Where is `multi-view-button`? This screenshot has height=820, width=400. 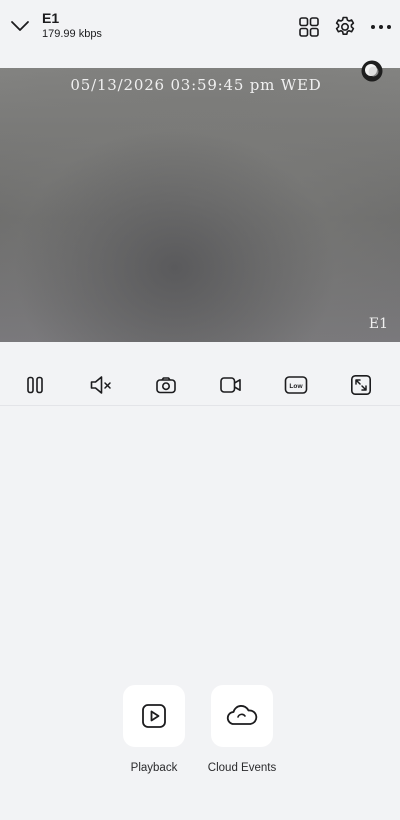 multi-view-button is located at coordinates (309, 27).